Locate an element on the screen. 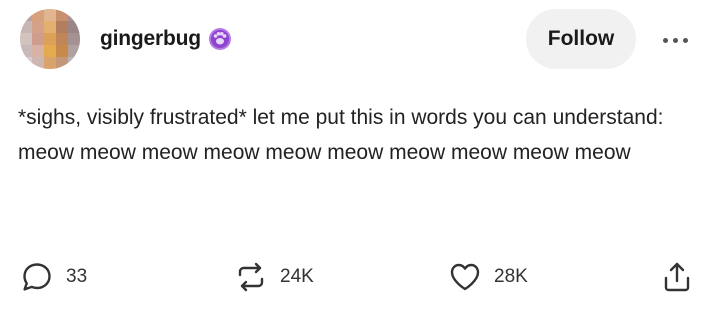 This screenshot has width=720, height=328. reblog-count: 24K is located at coordinates (297, 276).